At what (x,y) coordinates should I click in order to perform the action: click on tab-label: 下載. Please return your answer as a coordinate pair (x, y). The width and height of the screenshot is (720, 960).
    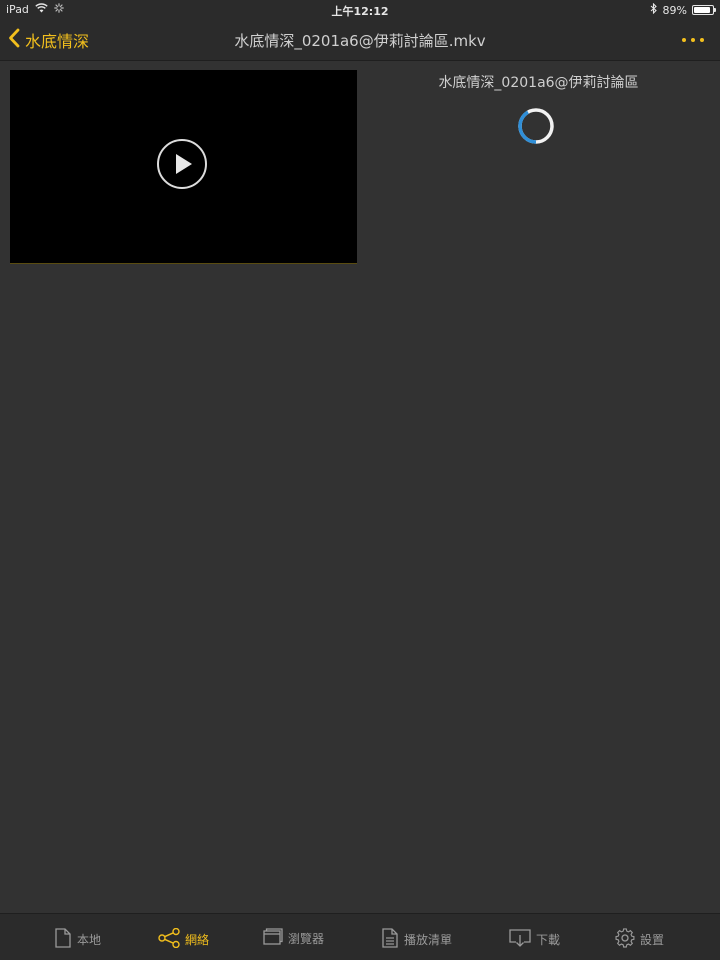
    Looking at the image, I should click on (548, 940).